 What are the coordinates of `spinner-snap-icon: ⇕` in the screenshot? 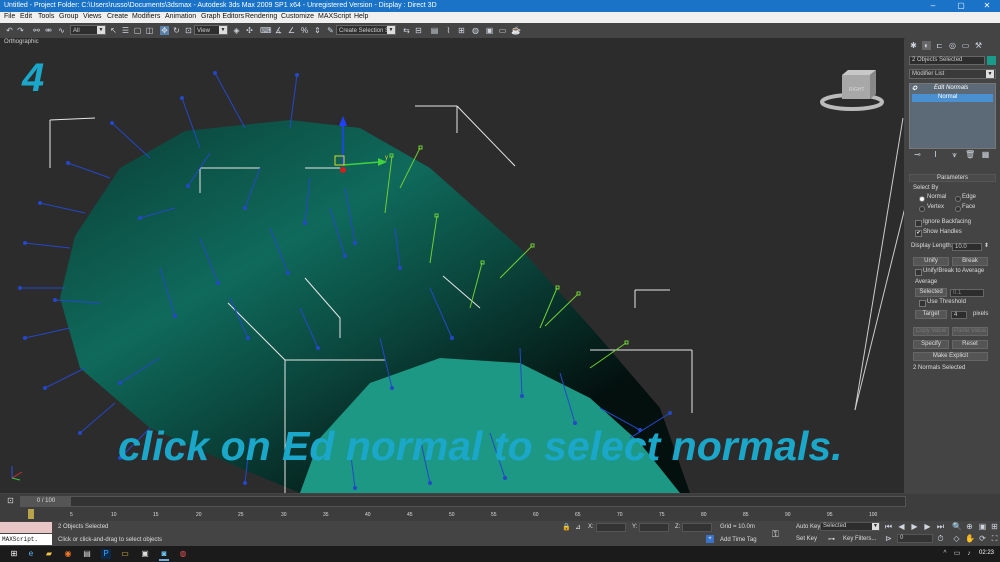 It's located at (317, 30).